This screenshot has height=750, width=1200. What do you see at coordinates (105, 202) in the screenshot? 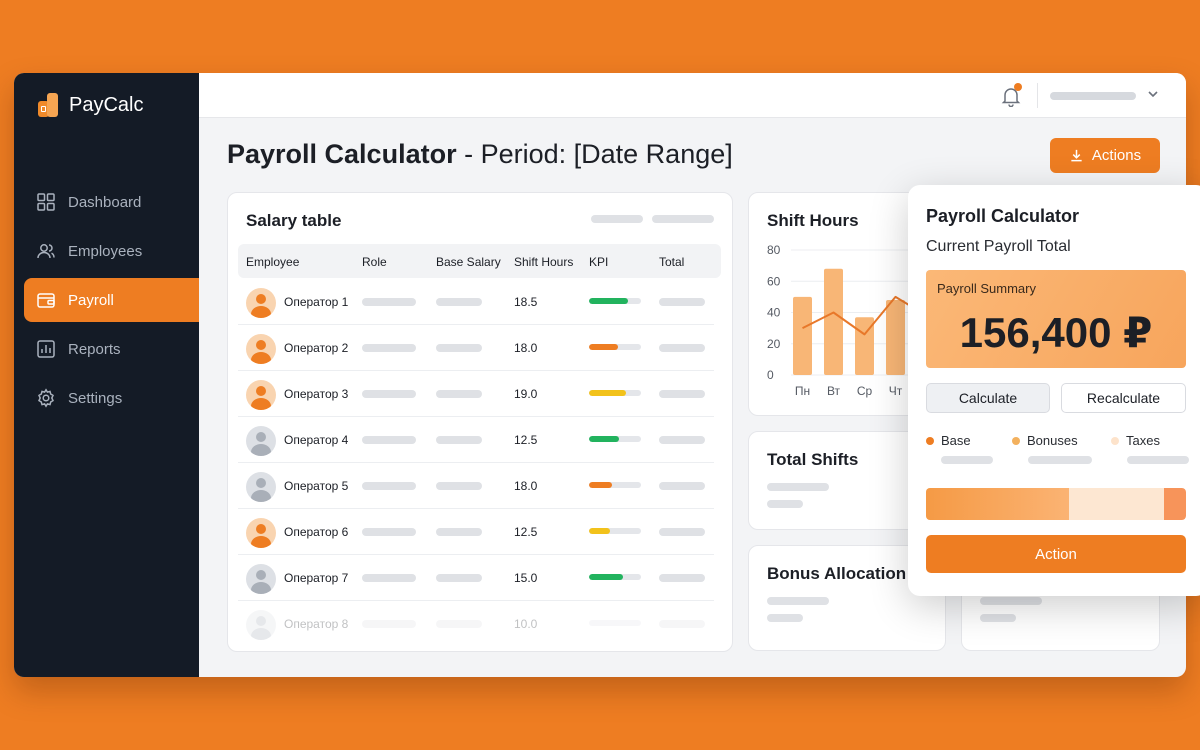
I see `sidebar-item-label: Dashboard` at bounding box center [105, 202].